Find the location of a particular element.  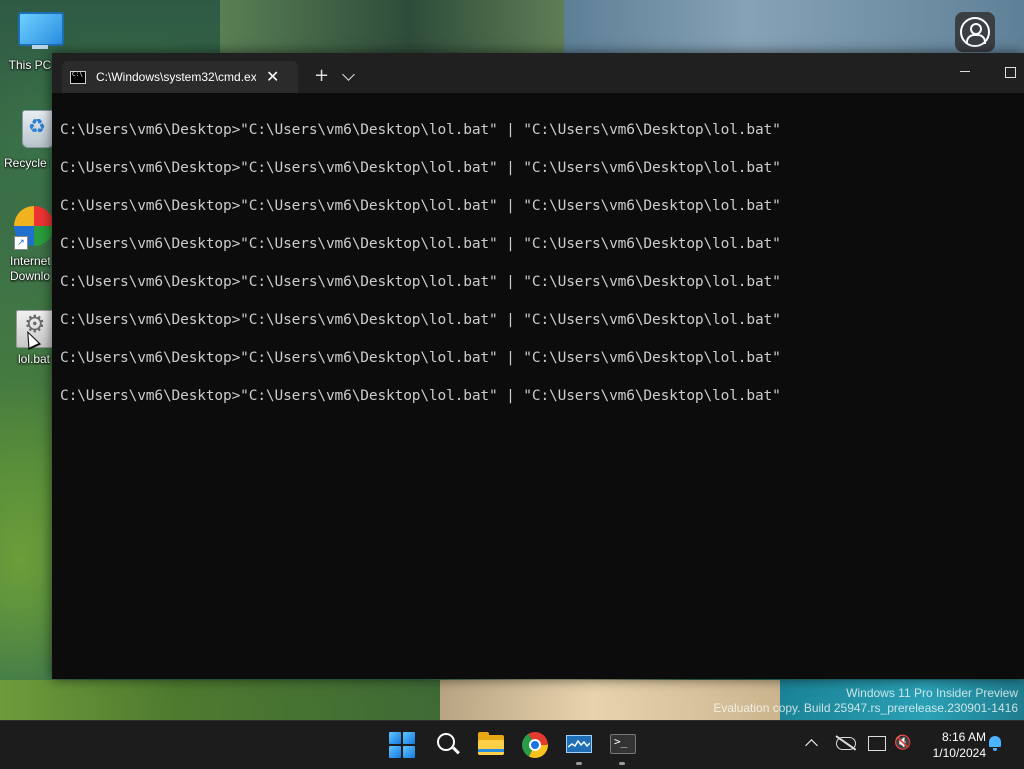

shortcut-arrow-icon: ↗ is located at coordinates (21, 243).